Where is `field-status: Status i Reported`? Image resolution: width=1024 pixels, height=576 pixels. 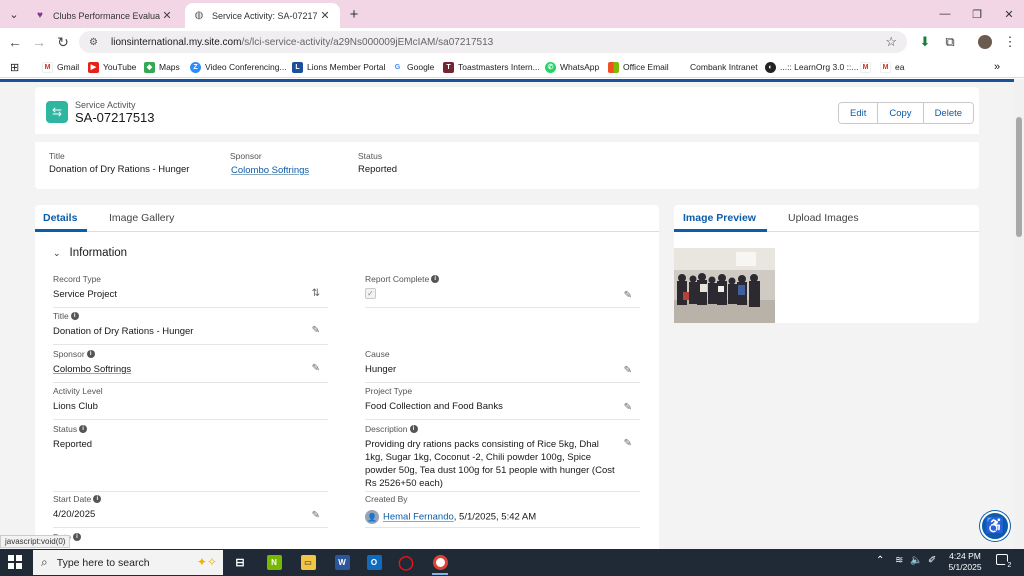
field-status: Status i Reported is located at coordinates (190, 458).